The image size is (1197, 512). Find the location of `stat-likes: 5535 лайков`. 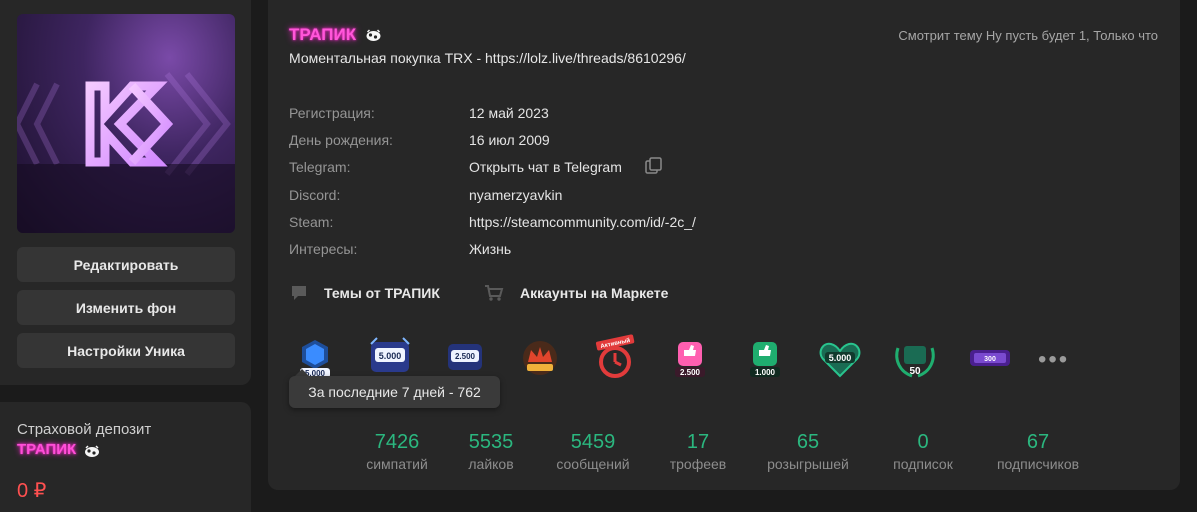

stat-likes: 5535 лайков is located at coordinates (491, 451).